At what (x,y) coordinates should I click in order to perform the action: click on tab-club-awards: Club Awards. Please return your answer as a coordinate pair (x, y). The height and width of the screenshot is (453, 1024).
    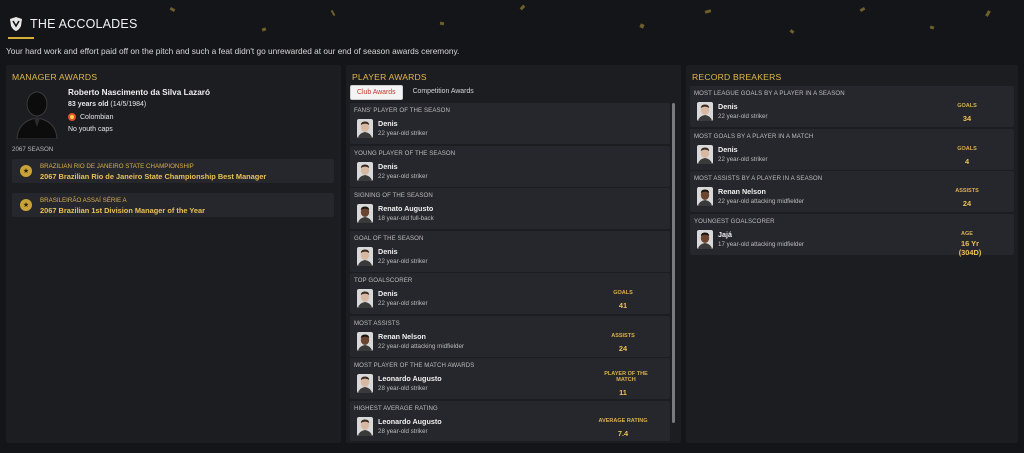
    Looking at the image, I should click on (376, 92).